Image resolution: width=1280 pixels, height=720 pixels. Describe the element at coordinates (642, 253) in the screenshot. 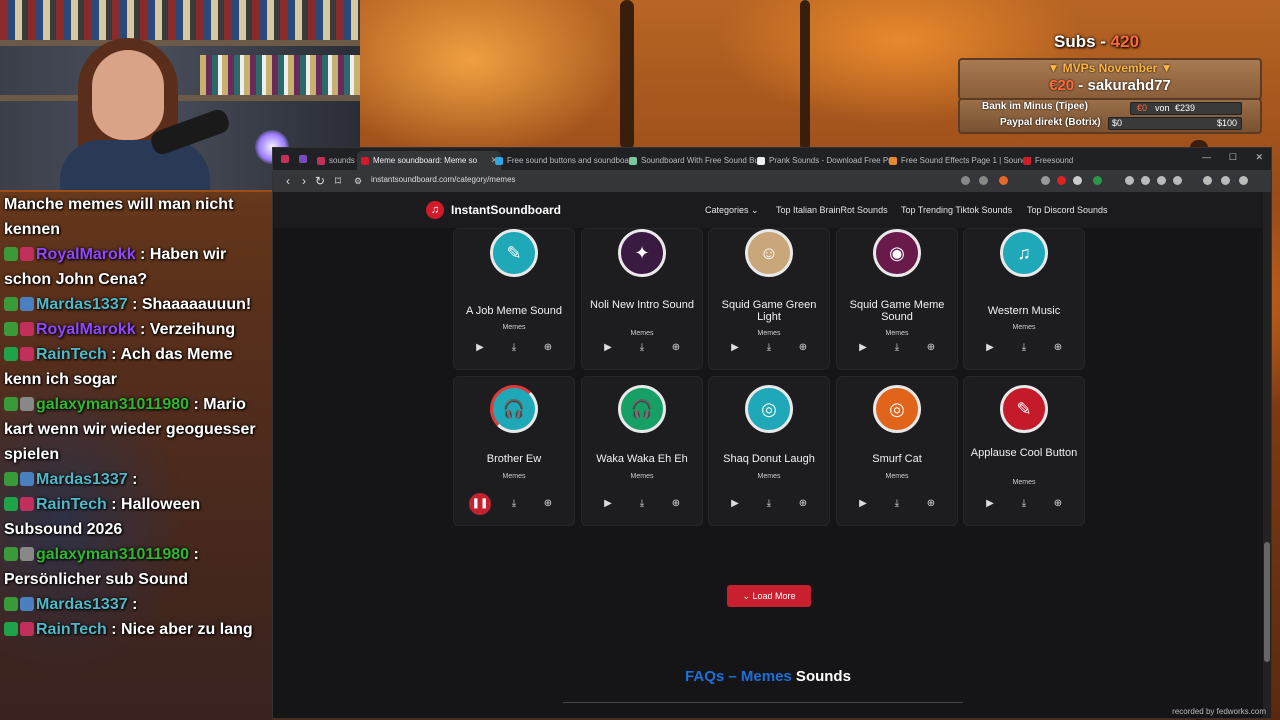

I see `sound-button: ✦` at that location.